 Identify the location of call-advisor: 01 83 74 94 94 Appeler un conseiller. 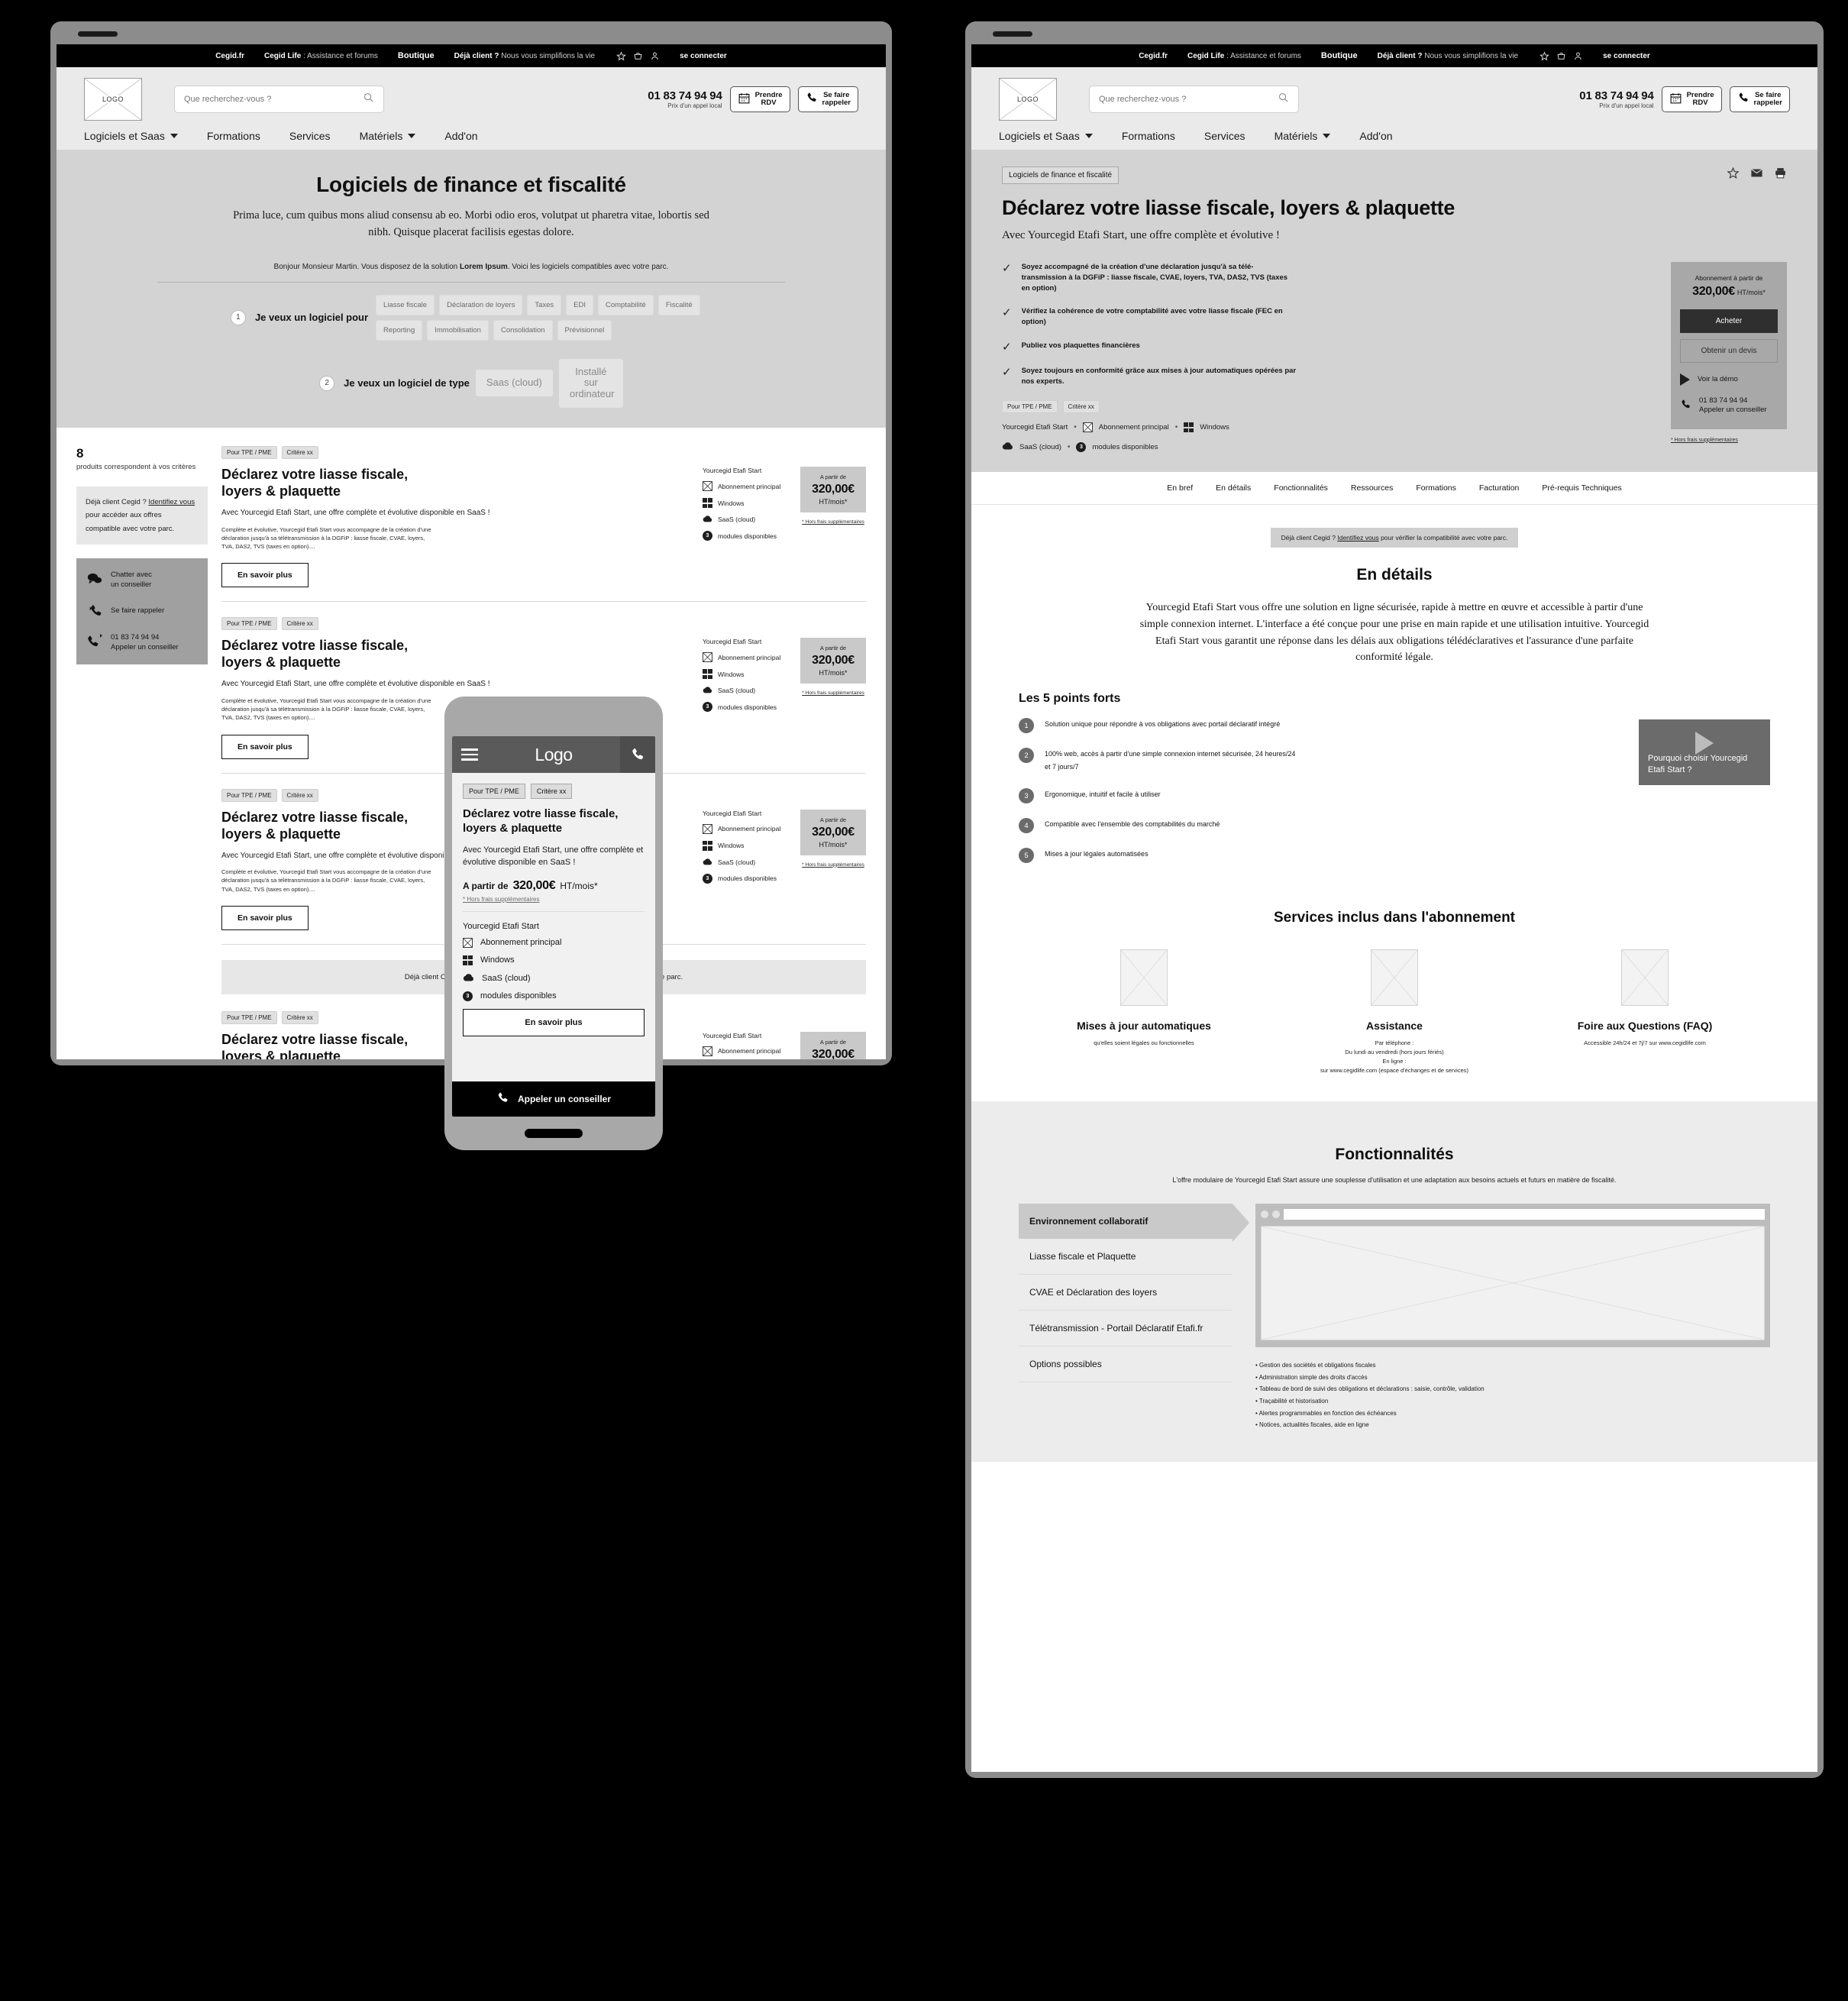
(142, 643).